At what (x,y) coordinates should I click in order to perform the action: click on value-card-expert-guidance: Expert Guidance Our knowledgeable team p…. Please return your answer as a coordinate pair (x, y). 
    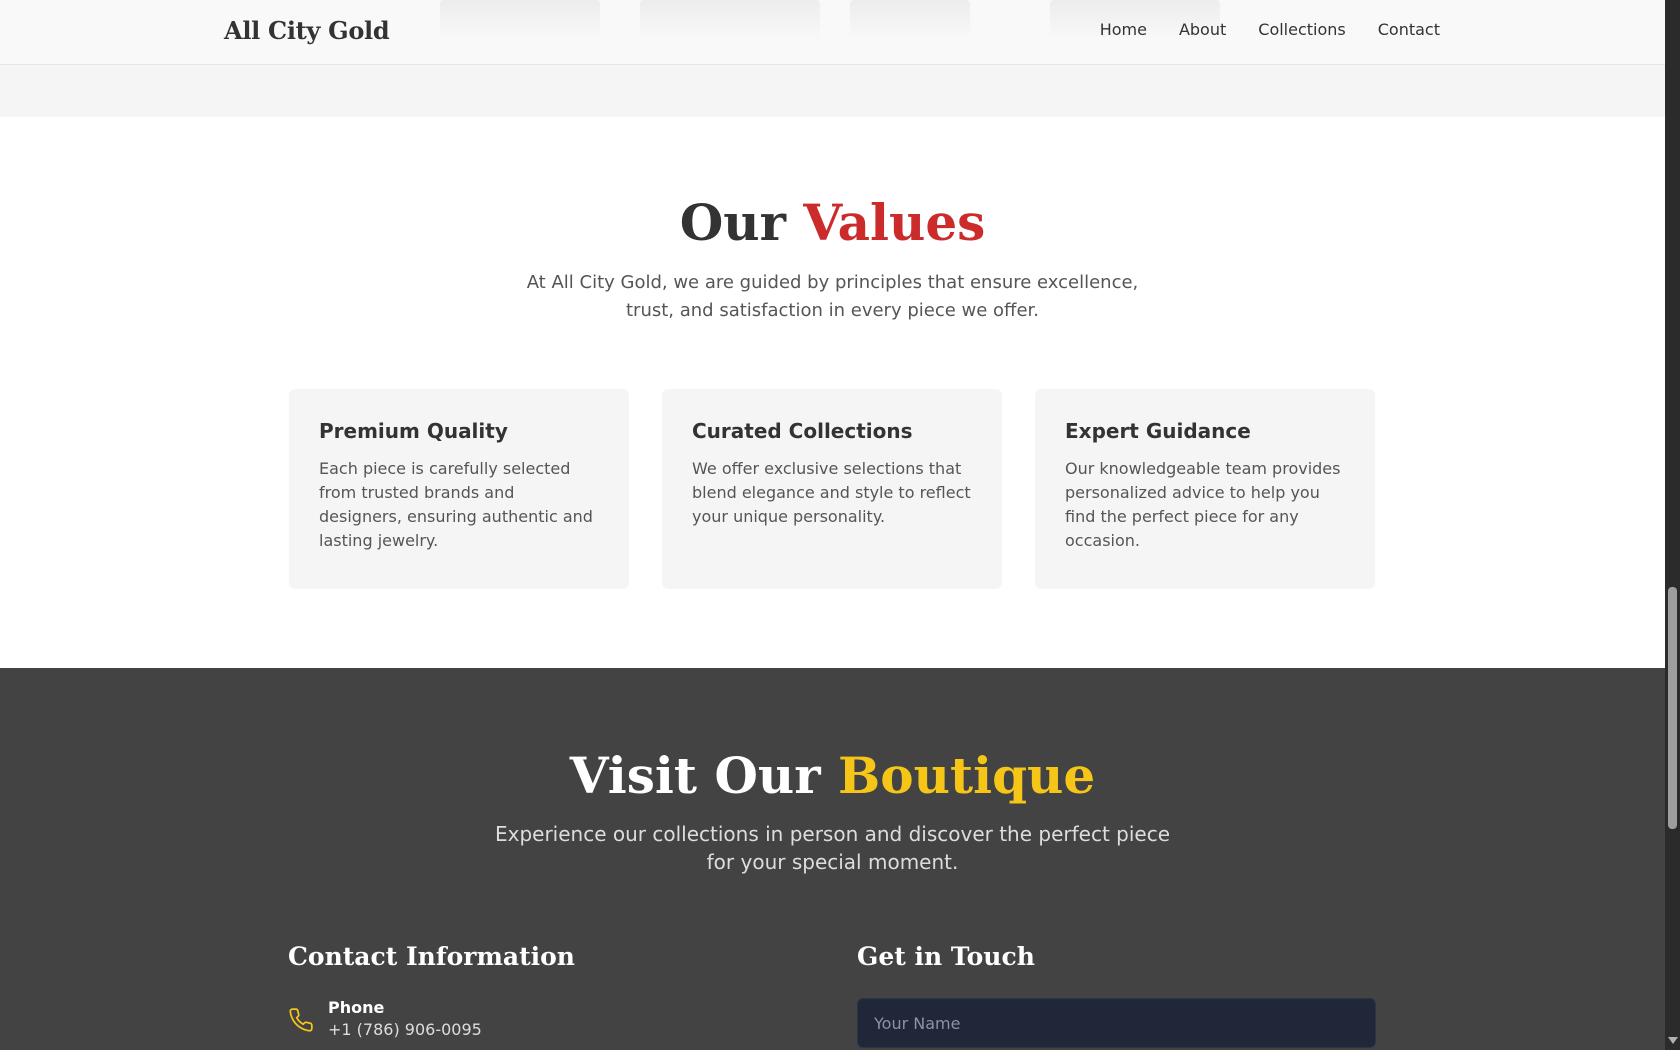
    Looking at the image, I should click on (1205, 489).